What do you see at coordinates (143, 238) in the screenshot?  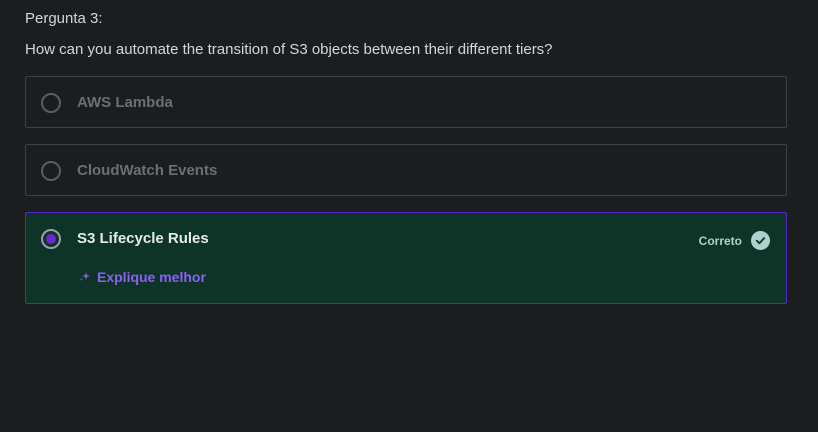 I see `answer-option-label: S3 Lifecycle Rules` at bounding box center [143, 238].